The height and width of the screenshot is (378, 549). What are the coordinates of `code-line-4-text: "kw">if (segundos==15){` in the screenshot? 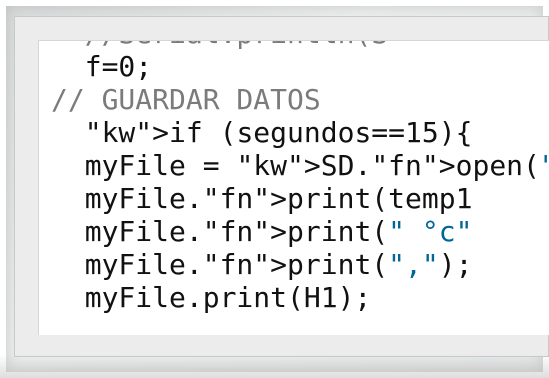 It's located at (278, 132).